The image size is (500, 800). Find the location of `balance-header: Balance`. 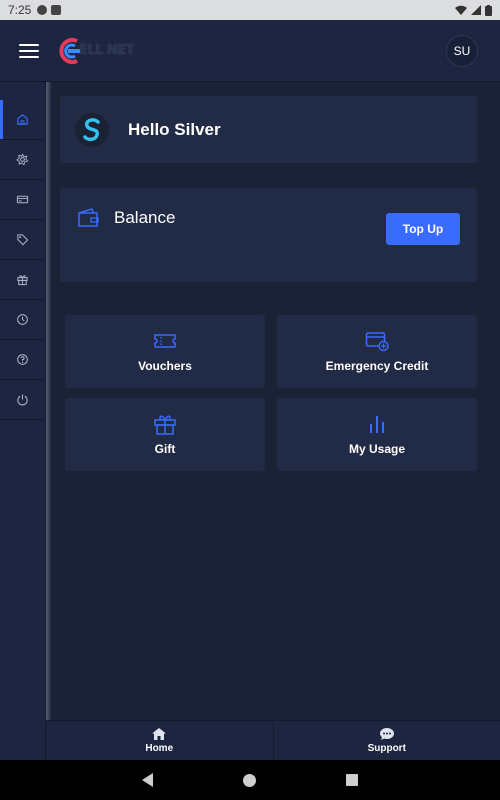

balance-header: Balance is located at coordinates (126, 218).